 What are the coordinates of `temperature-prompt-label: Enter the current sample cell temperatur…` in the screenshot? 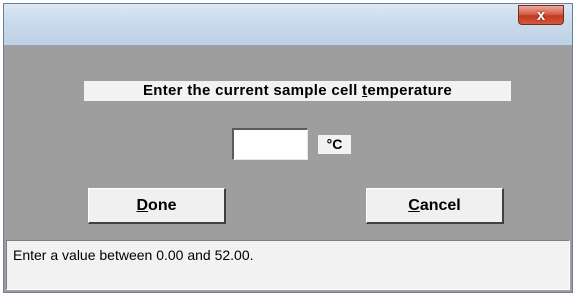 It's located at (297, 91).